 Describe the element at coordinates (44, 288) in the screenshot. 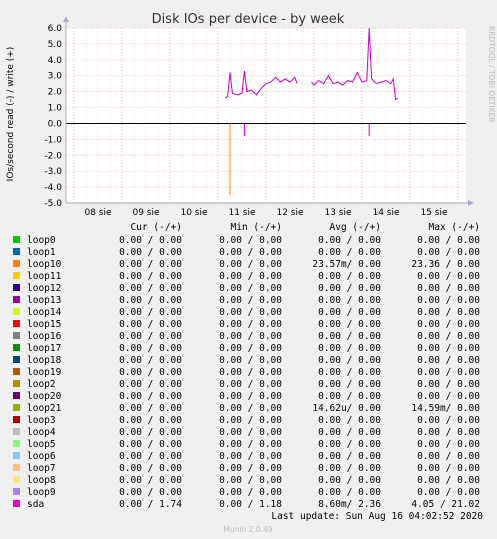

I see `legend-name: loop12` at that location.